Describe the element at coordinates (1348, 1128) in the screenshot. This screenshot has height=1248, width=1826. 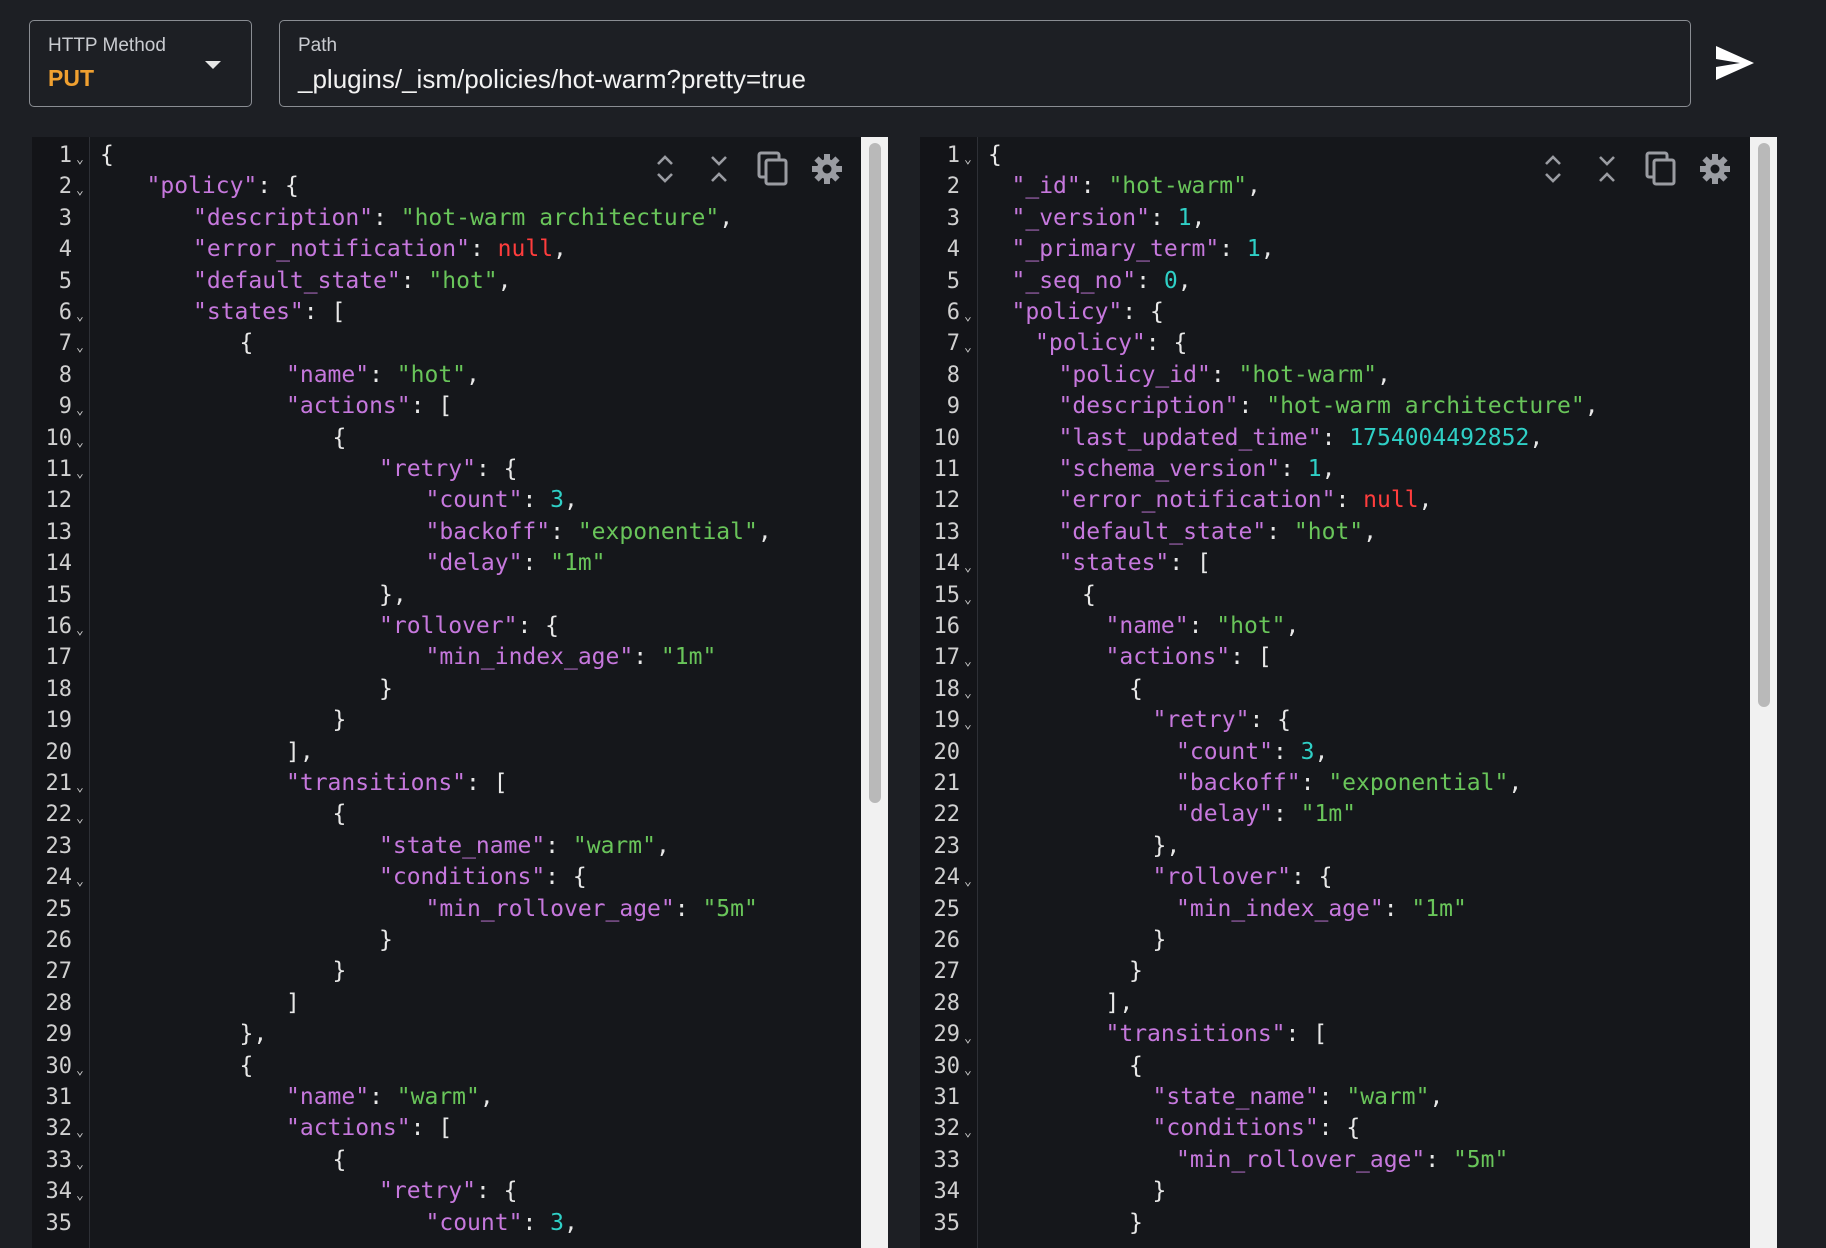
I see `code-line: 32 ⌄ "conditions": {` at that location.